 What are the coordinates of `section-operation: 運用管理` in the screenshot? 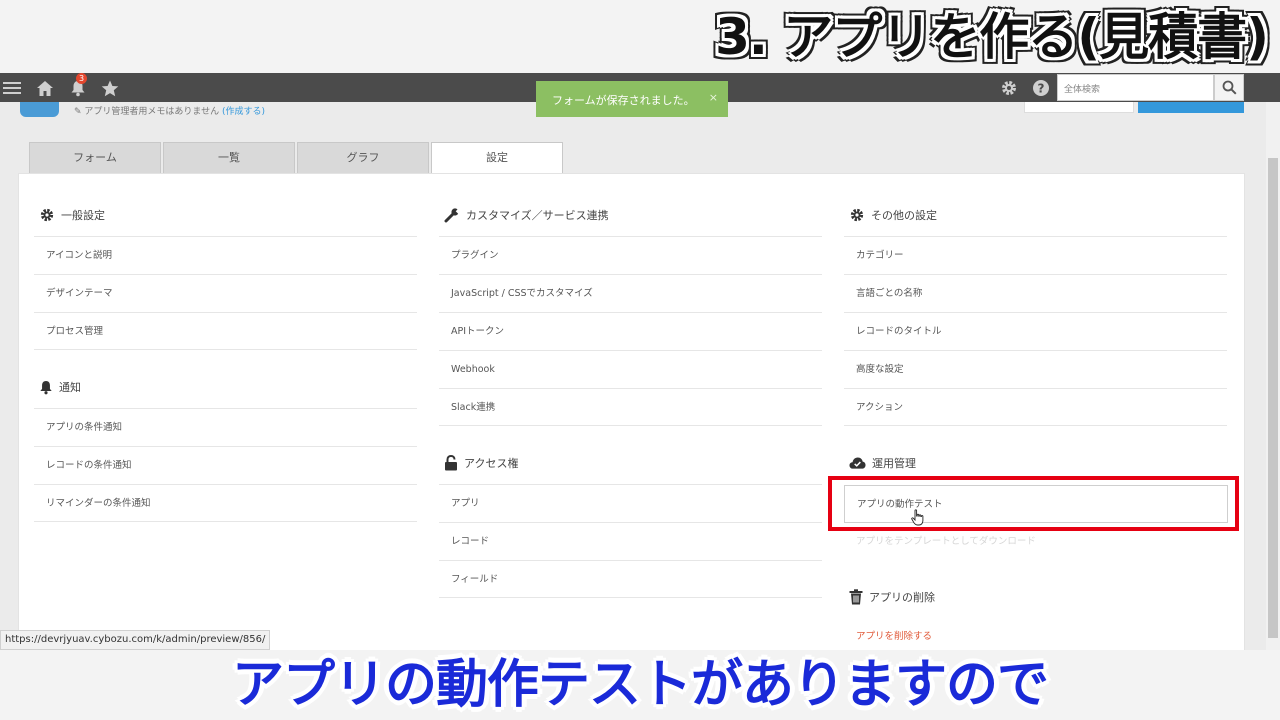 It's located at (882, 463).